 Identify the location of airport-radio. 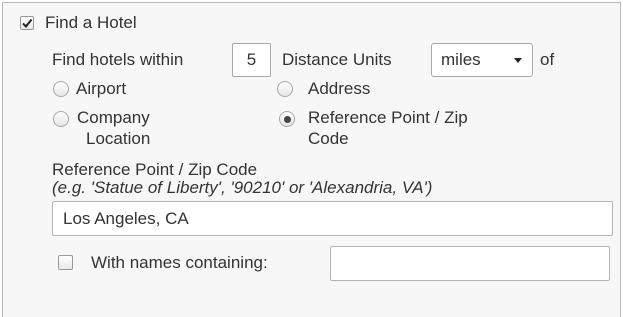
(61, 89).